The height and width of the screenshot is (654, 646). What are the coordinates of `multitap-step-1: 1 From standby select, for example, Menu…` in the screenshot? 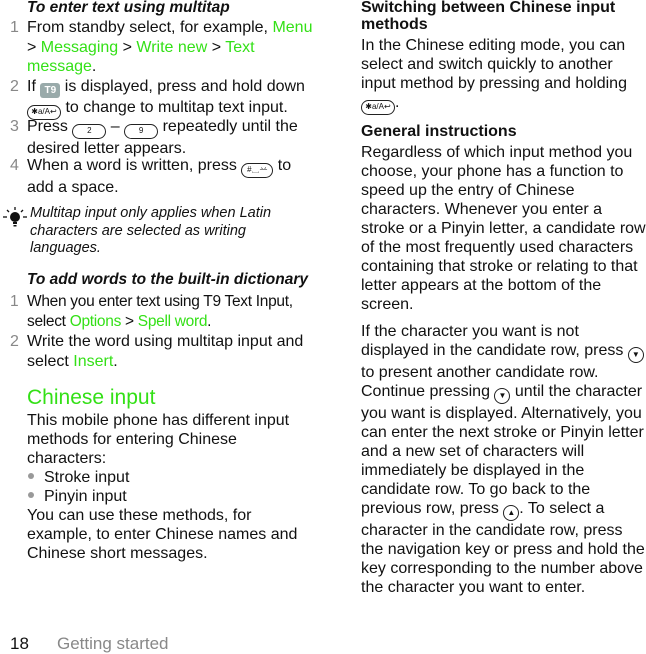 It's located at (161, 47).